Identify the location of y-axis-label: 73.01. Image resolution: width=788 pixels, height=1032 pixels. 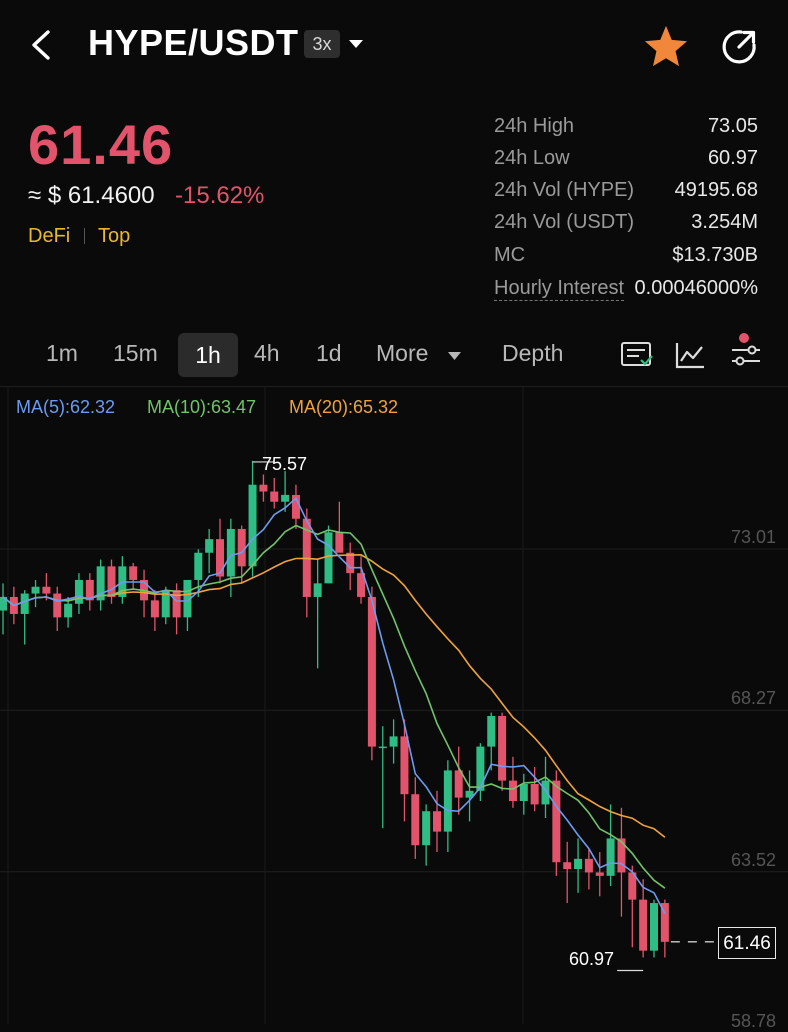
(753, 537).